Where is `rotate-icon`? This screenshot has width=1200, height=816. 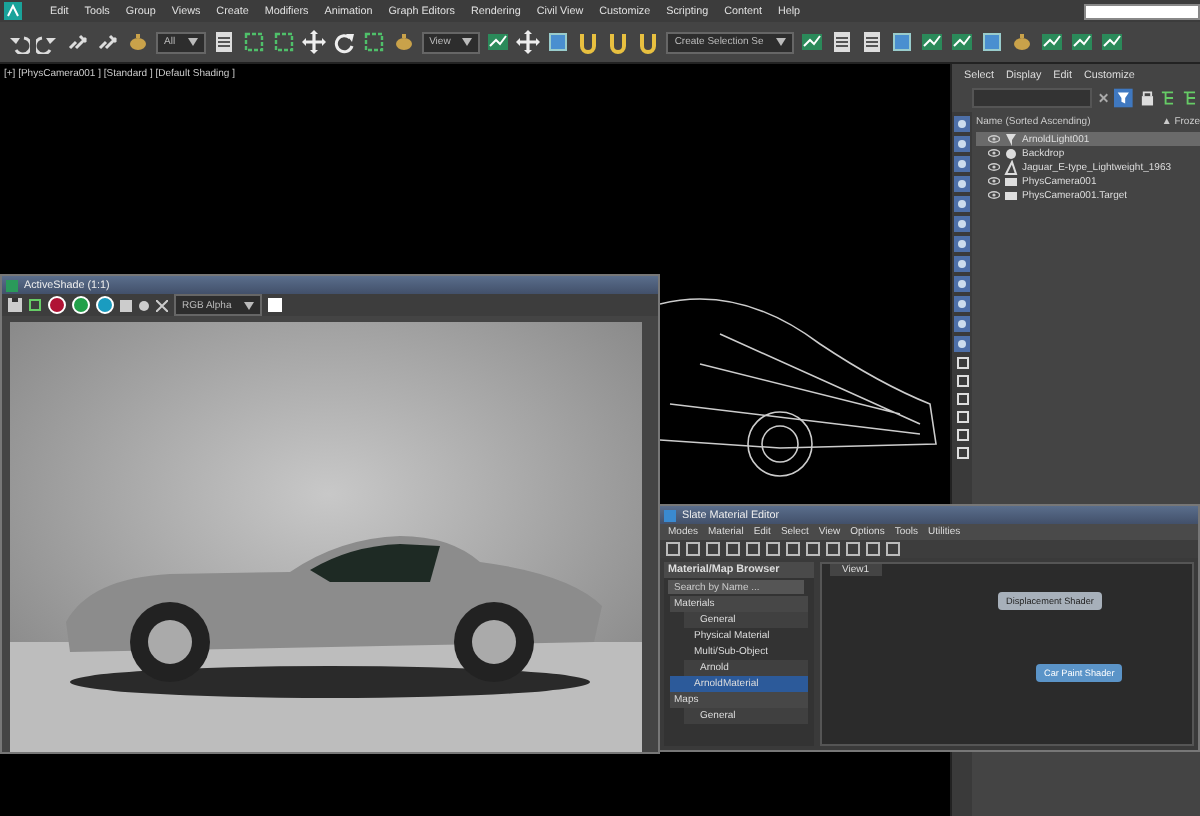
rotate-icon is located at coordinates (343, 42).